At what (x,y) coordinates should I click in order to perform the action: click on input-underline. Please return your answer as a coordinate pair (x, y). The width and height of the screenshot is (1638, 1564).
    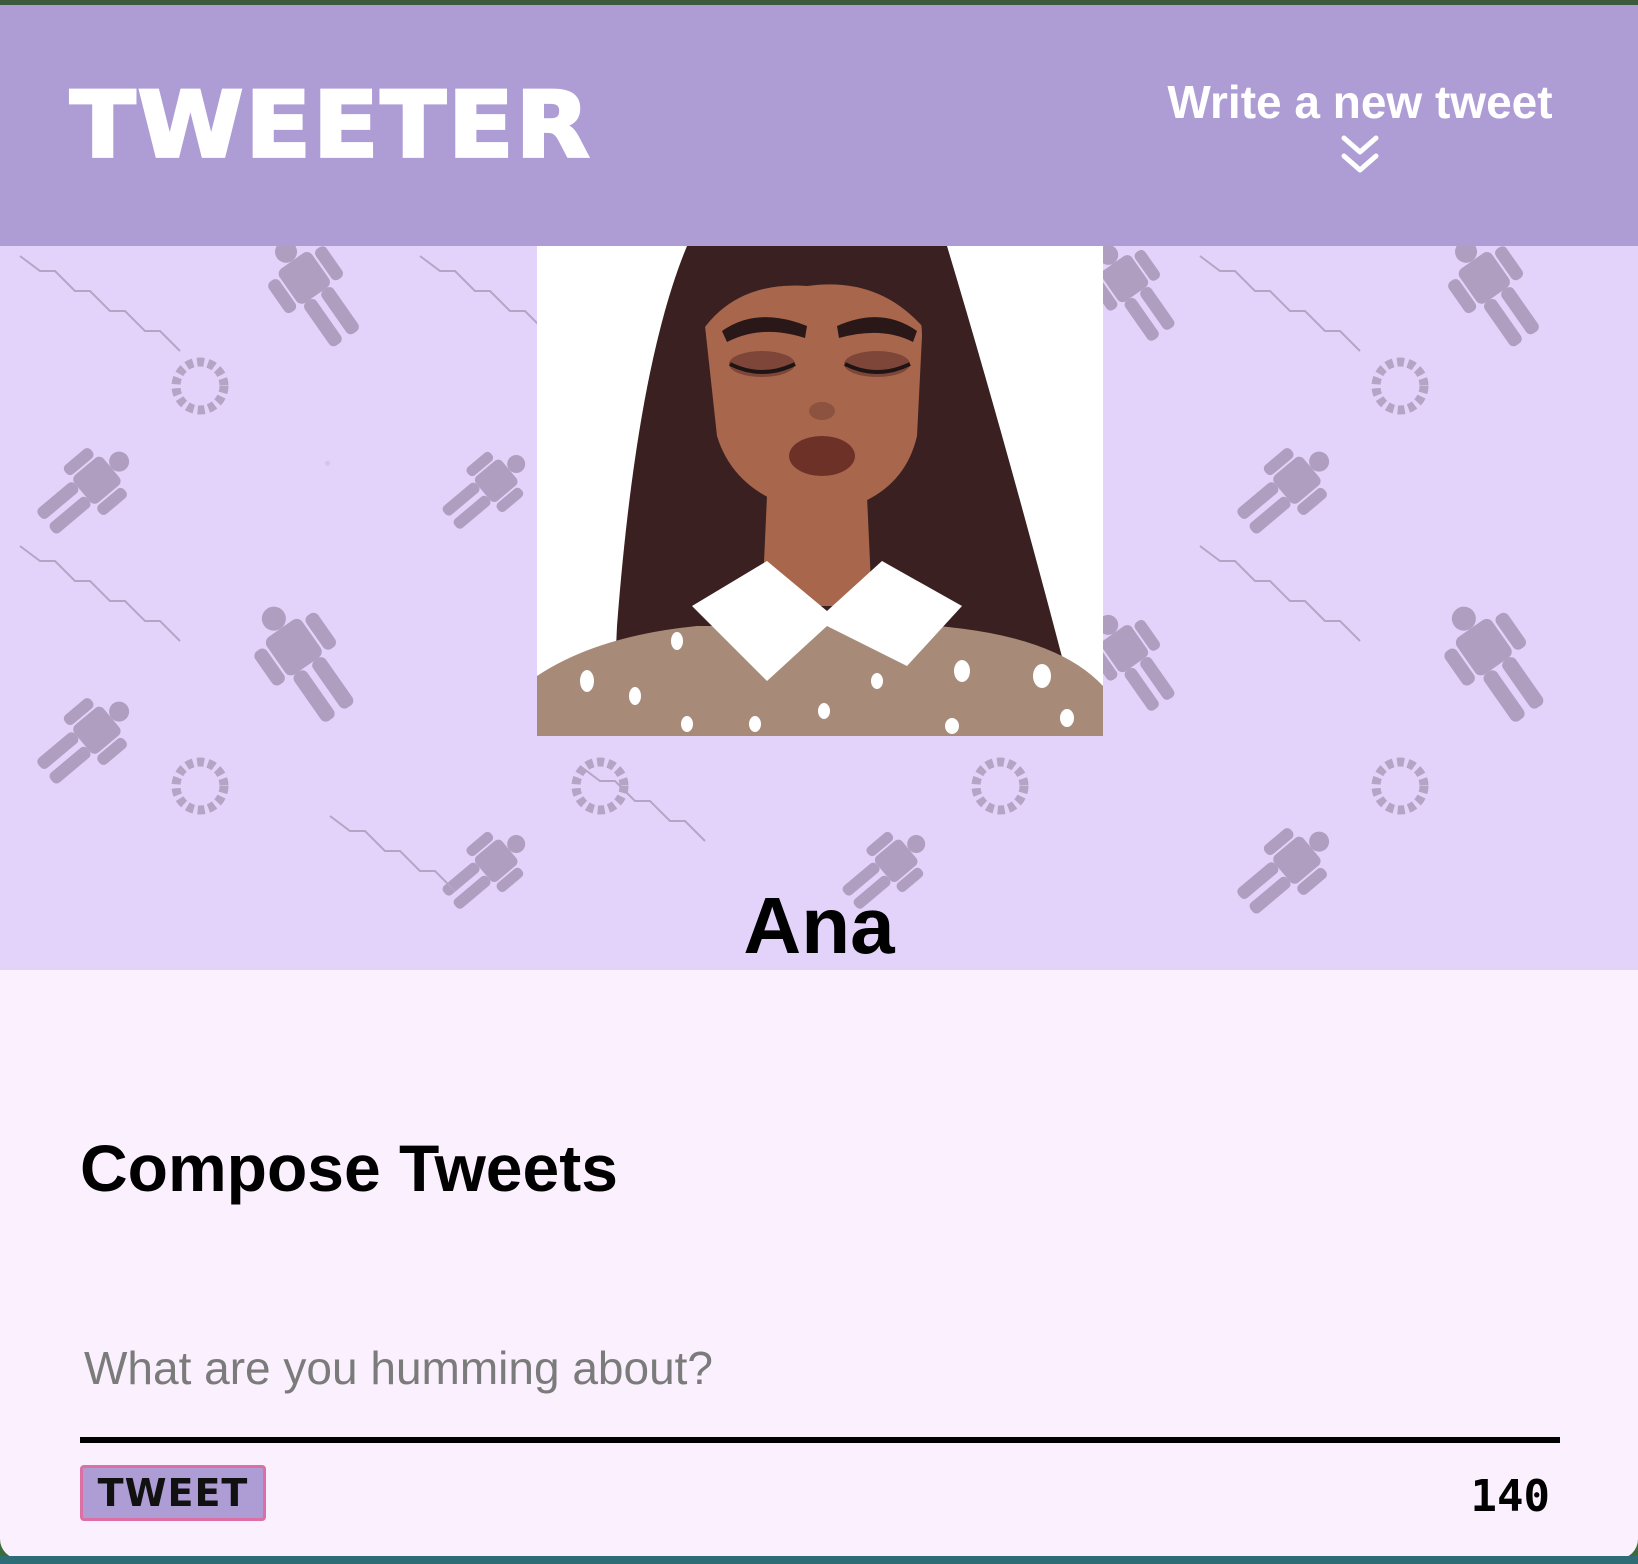
    Looking at the image, I should click on (820, 1440).